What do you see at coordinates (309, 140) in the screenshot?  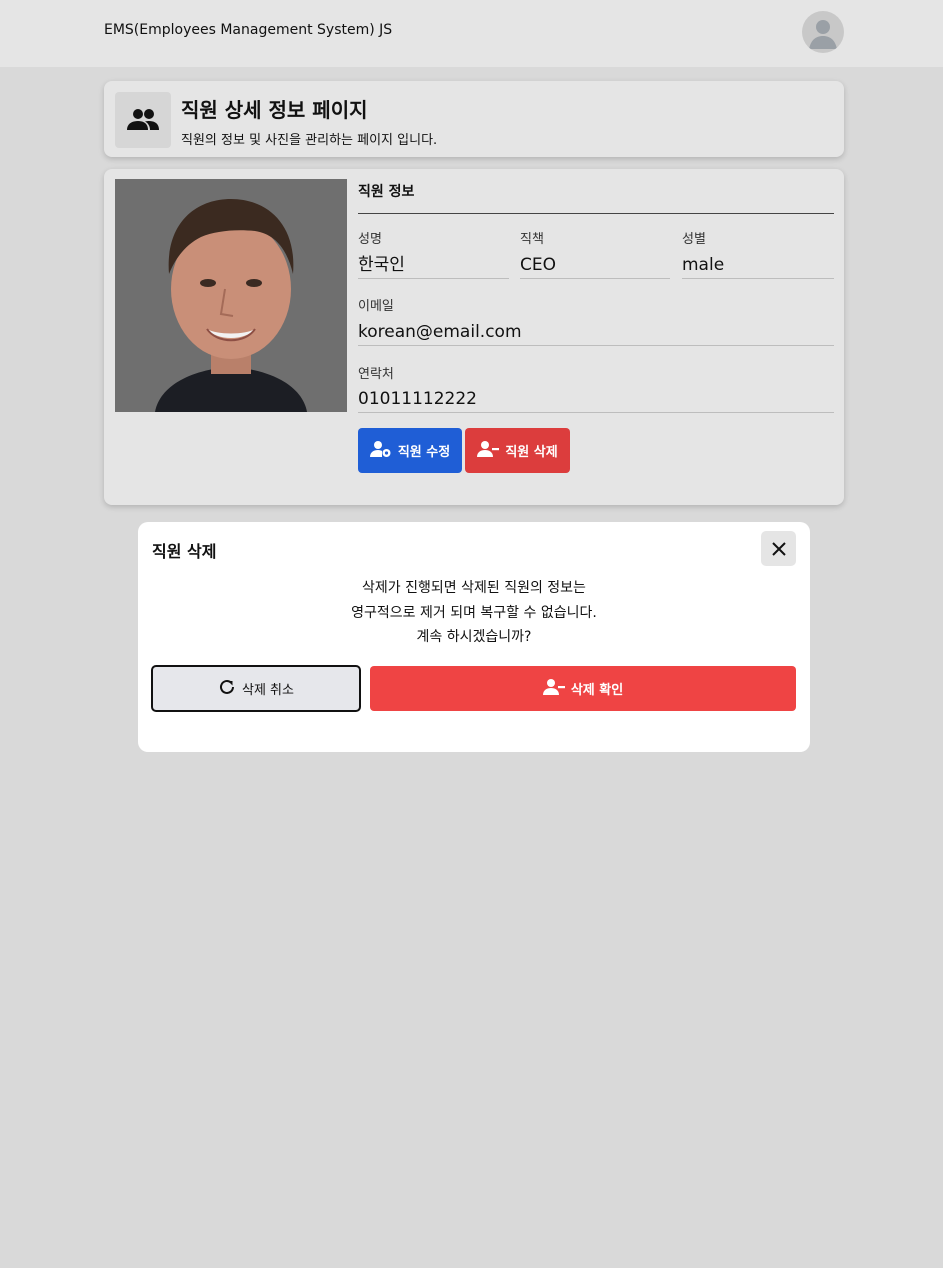 I see `page-subtitle: 직원의 정보 및 사진을 관리하는 페이지 입니다.` at bounding box center [309, 140].